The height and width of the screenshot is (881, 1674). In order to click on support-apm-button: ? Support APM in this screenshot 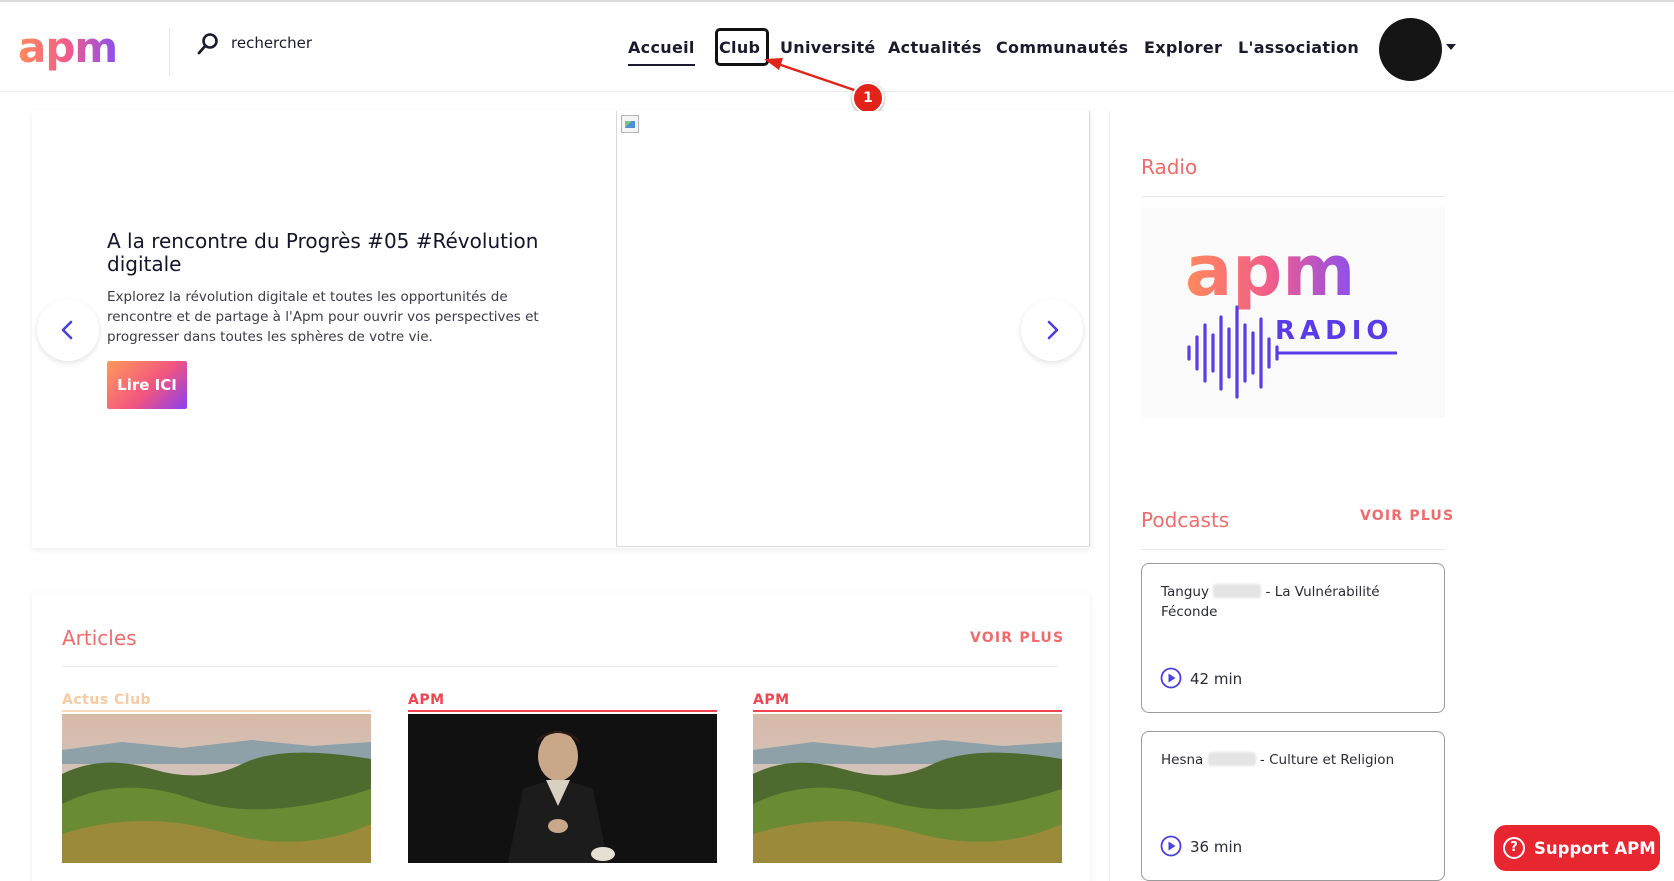, I will do `click(1577, 848)`.